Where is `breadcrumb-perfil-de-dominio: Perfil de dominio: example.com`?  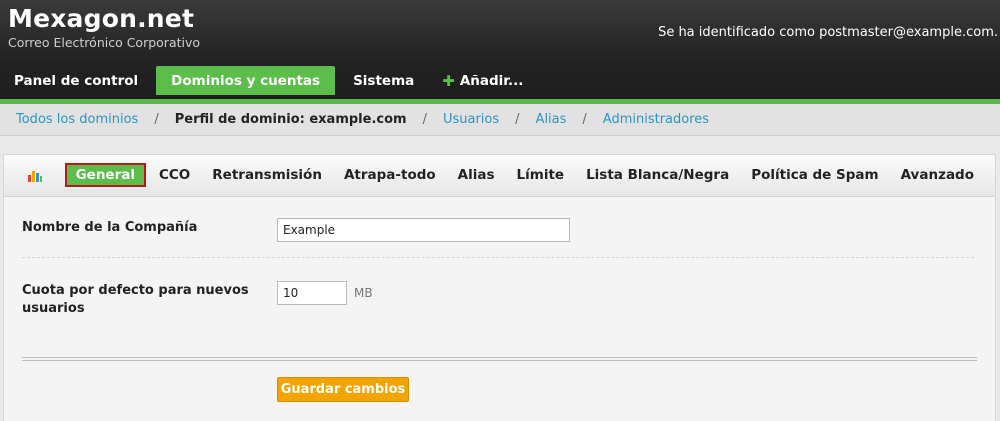
breadcrumb-perfil-de-dominio: Perfil de dominio: example.com is located at coordinates (290, 119).